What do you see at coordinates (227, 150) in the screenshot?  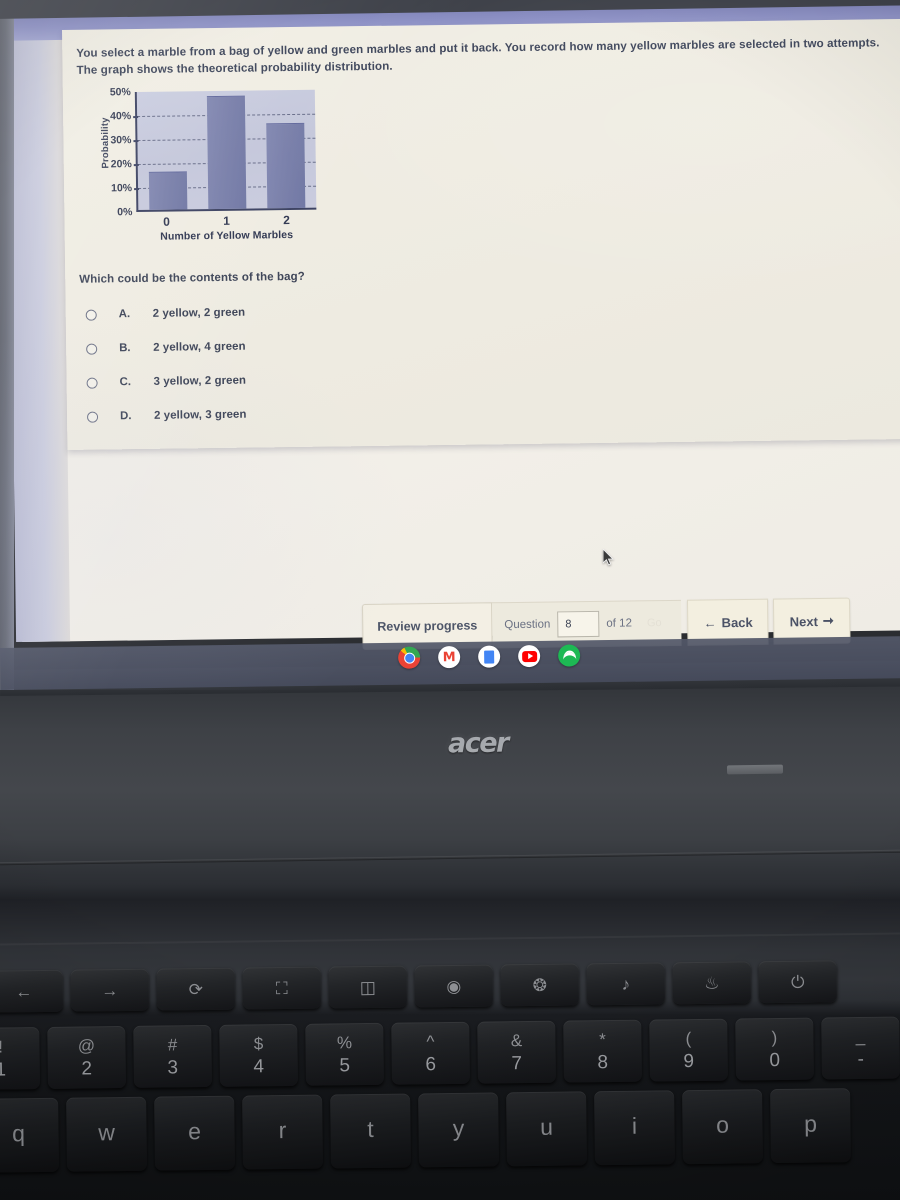 I see `chart-bars` at bounding box center [227, 150].